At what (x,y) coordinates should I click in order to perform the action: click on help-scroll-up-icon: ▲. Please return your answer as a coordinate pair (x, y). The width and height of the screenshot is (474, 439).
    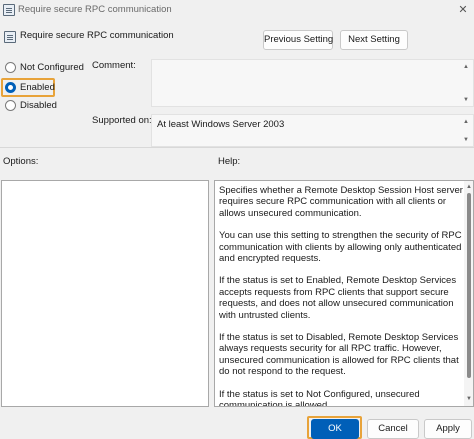
    Looking at the image, I should click on (469, 187).